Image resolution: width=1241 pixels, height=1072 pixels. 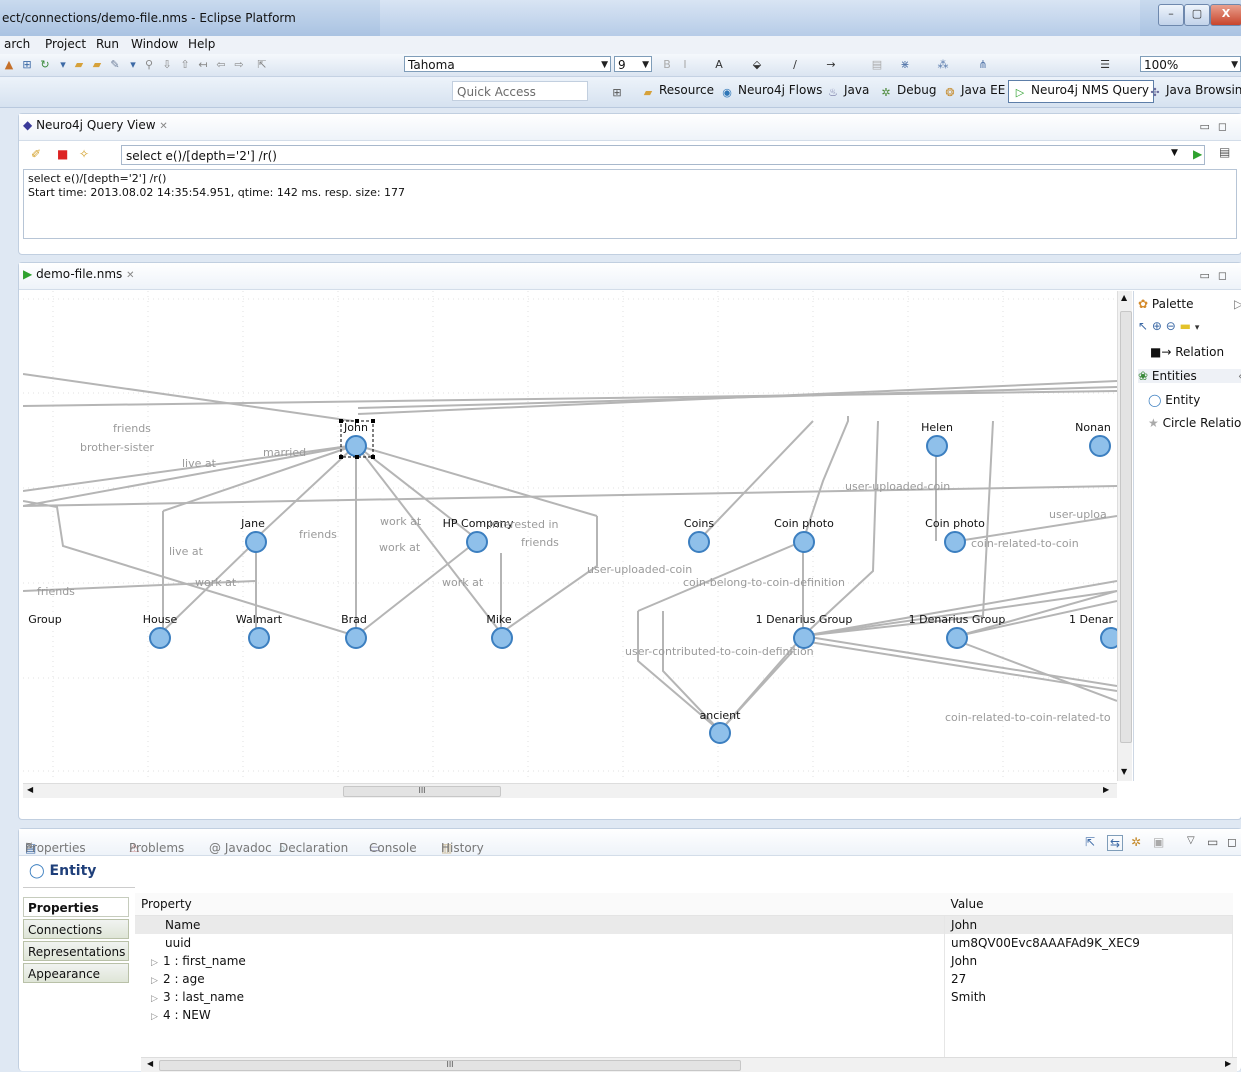 What do you see at coordinates (1158, 842) in the screenshot?
I see `restore-default-icon: ▣` at bounding box center [1158, 842].